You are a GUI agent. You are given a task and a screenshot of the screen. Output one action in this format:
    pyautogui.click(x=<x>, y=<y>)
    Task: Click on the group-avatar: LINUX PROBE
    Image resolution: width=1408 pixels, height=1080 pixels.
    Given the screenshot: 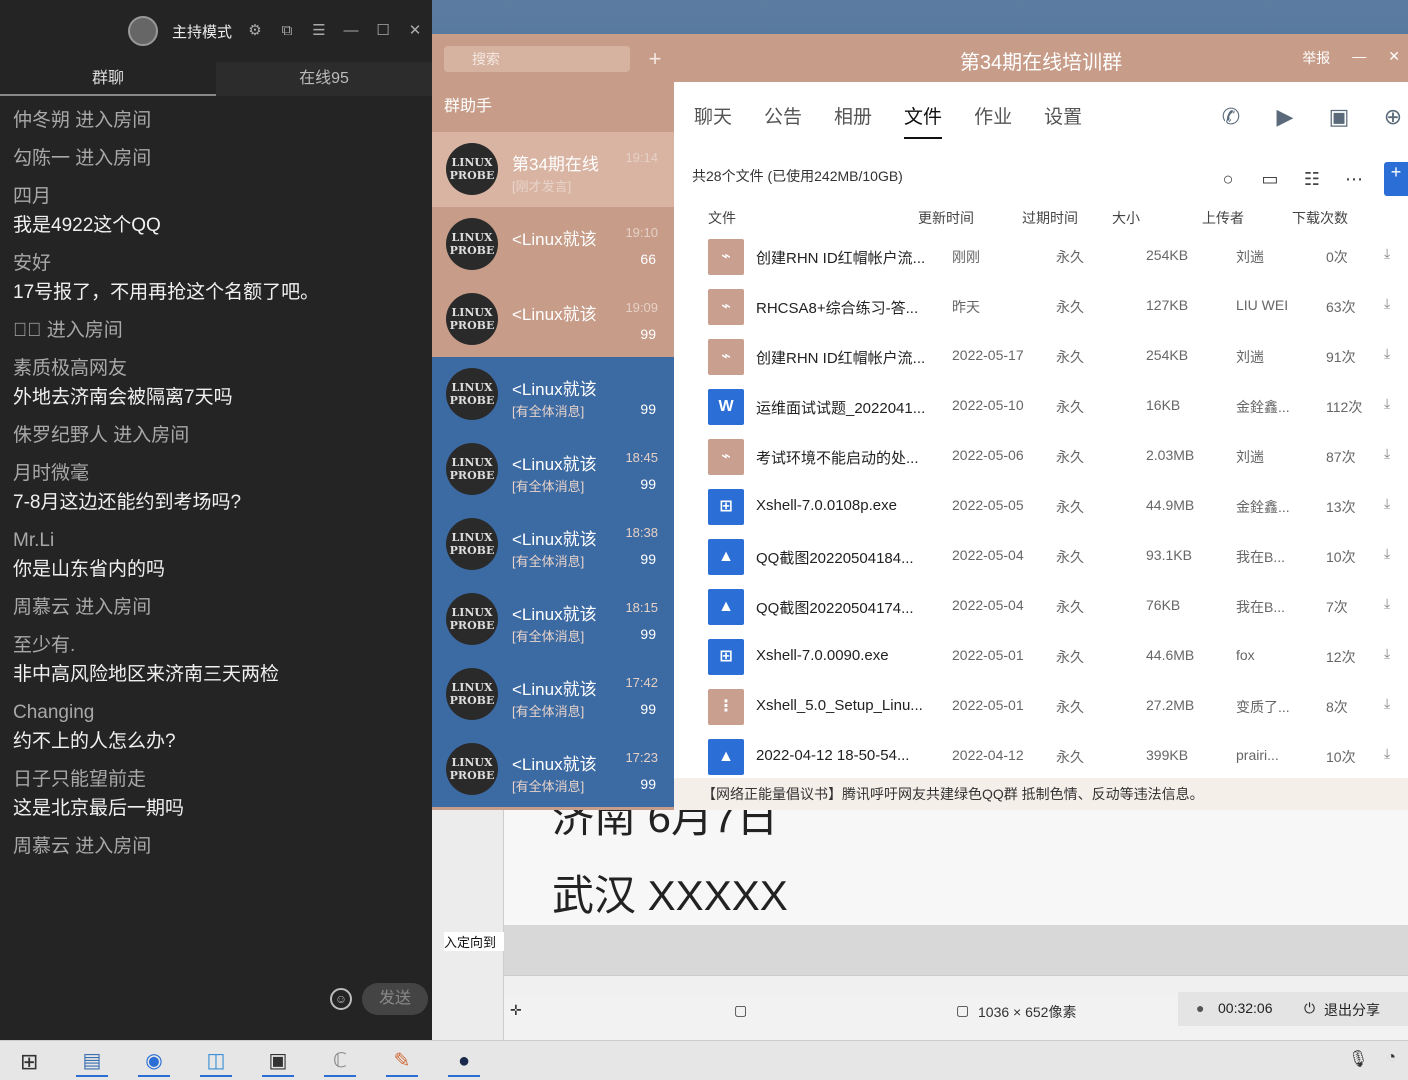 What is the action you would take?
    pyautogui.click(x=472, y=694)
    